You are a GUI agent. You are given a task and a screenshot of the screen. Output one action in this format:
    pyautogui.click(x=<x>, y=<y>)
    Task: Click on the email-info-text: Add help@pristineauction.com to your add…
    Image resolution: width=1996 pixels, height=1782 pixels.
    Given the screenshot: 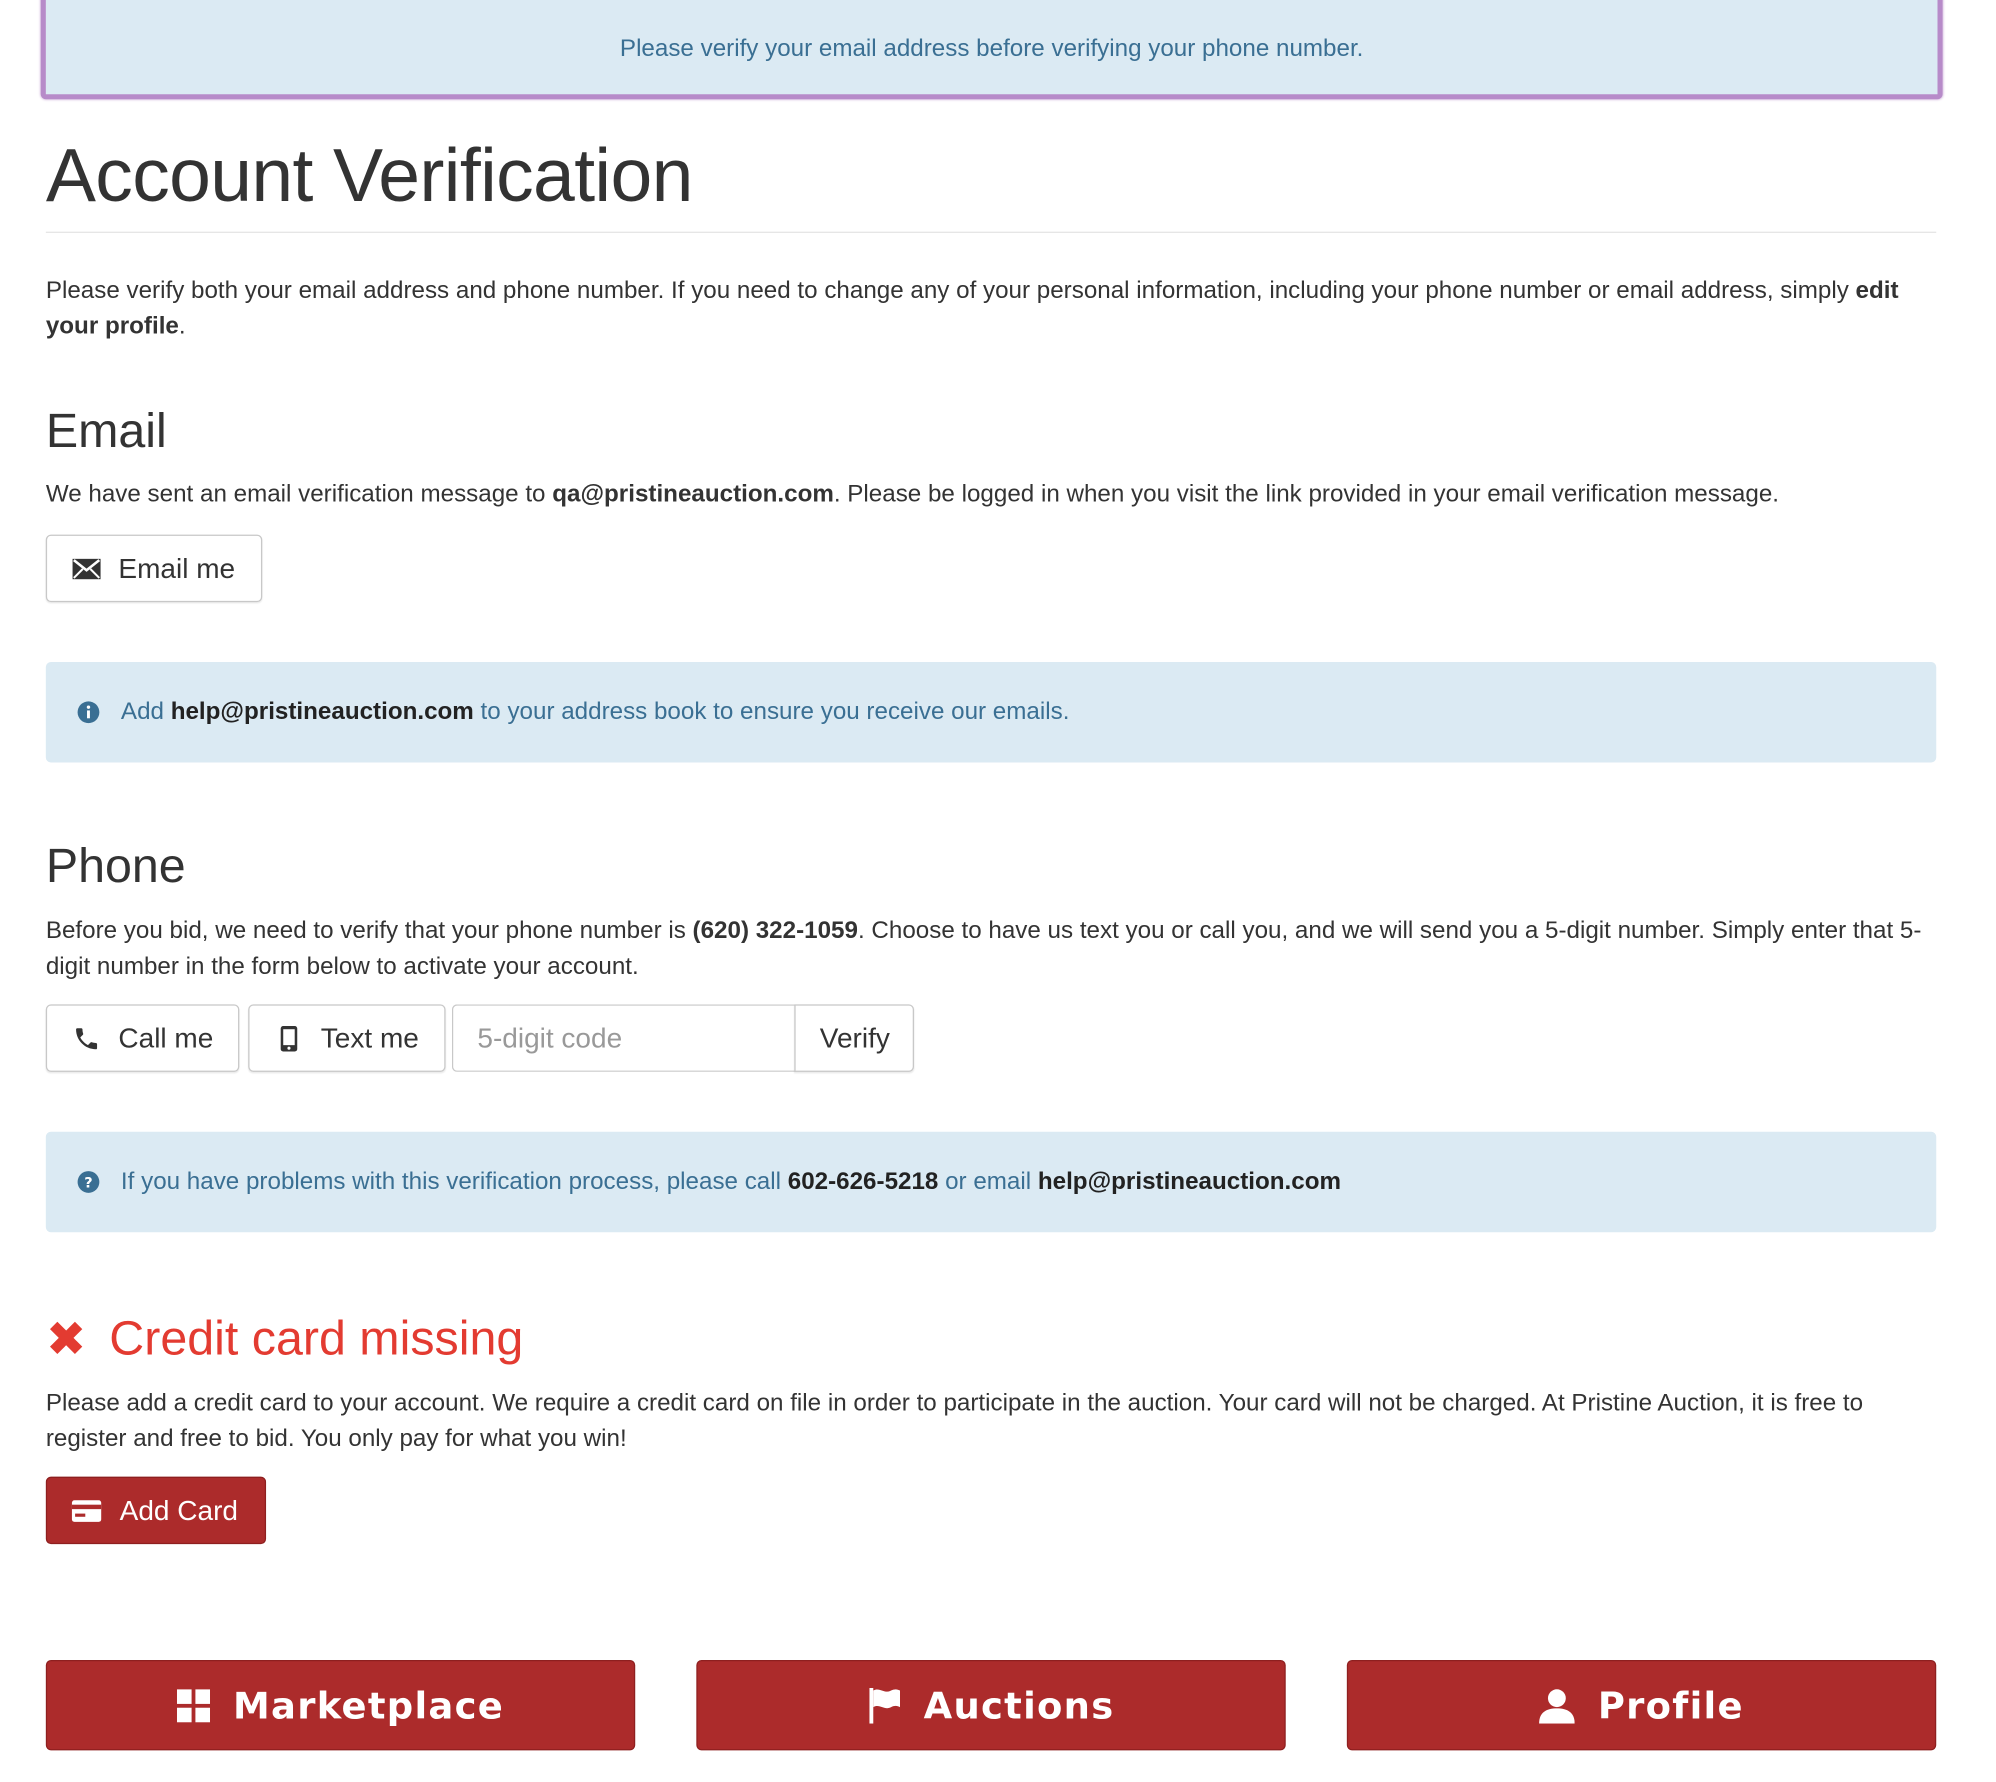 What is the action you would take?
    pyautogui.click(x=595, y=711)
    